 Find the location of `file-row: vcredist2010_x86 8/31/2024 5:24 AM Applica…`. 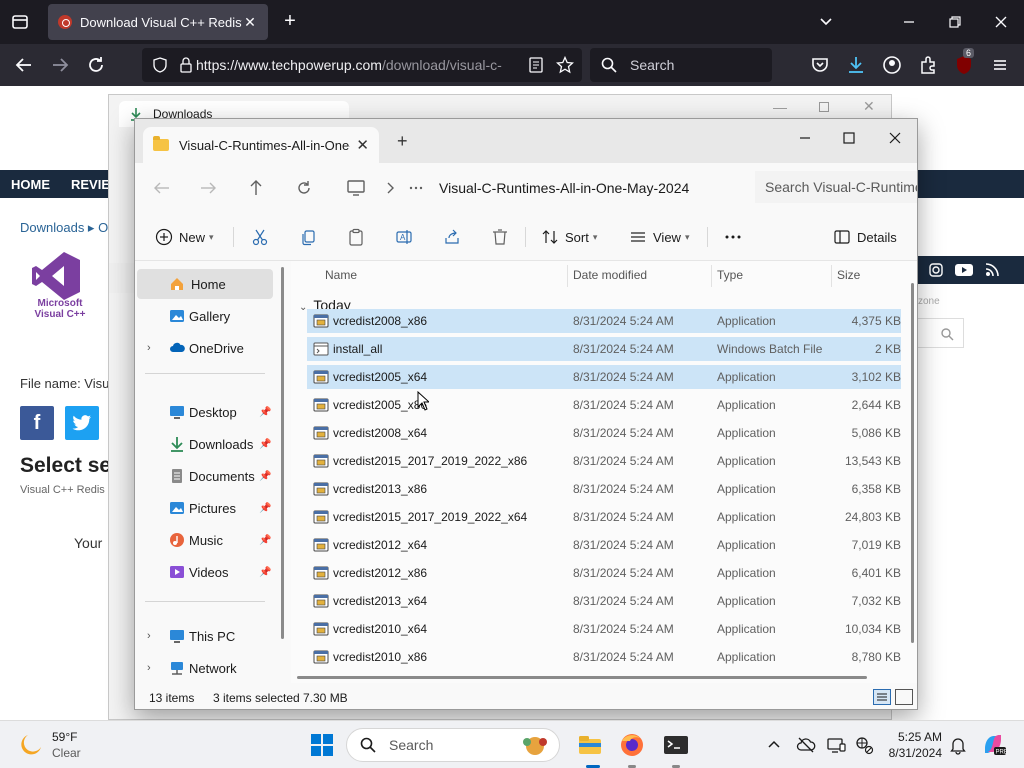

file-row: vcredist2010_x86 8/31/2024 5:24 AM Applica… is located at coordinates (604, 657).